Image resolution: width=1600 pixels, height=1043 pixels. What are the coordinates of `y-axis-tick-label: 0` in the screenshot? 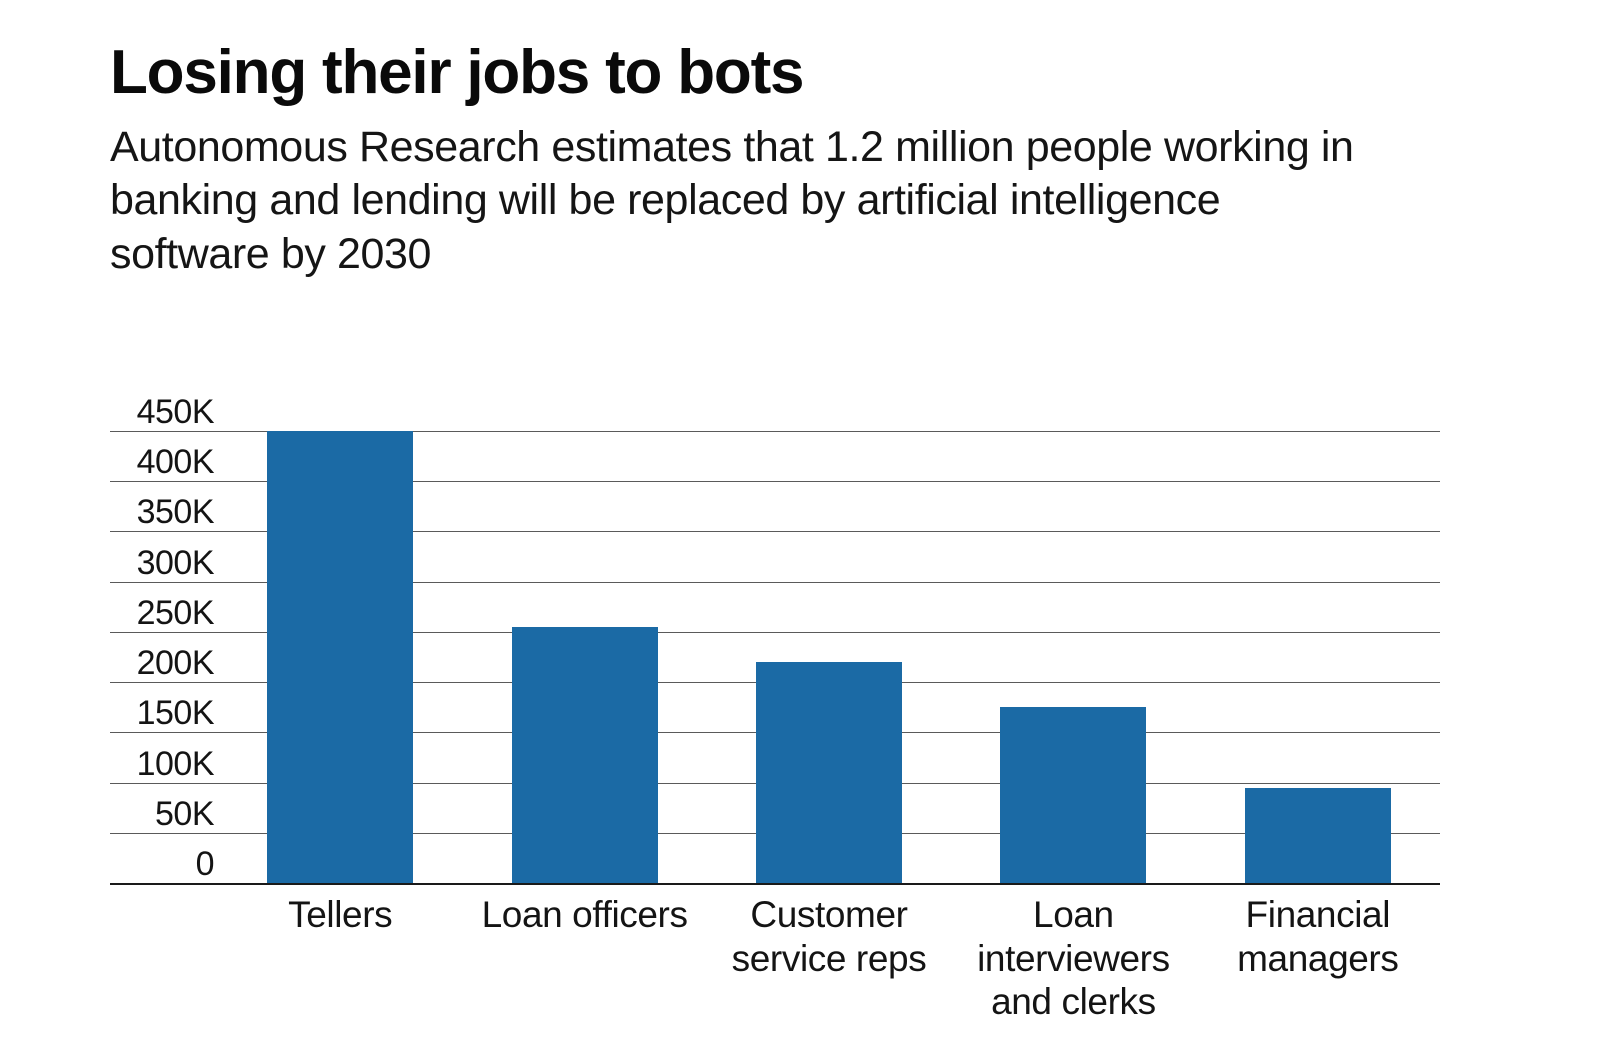 It's located at (205, 864).